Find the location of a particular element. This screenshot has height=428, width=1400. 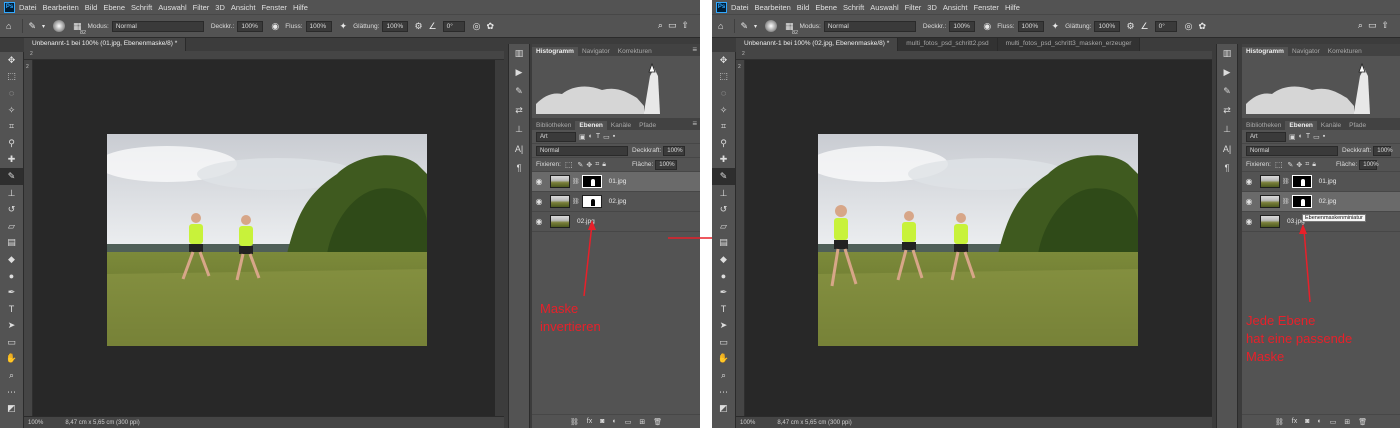

healing-icon: ✚ is located at coordinates (11, 160).